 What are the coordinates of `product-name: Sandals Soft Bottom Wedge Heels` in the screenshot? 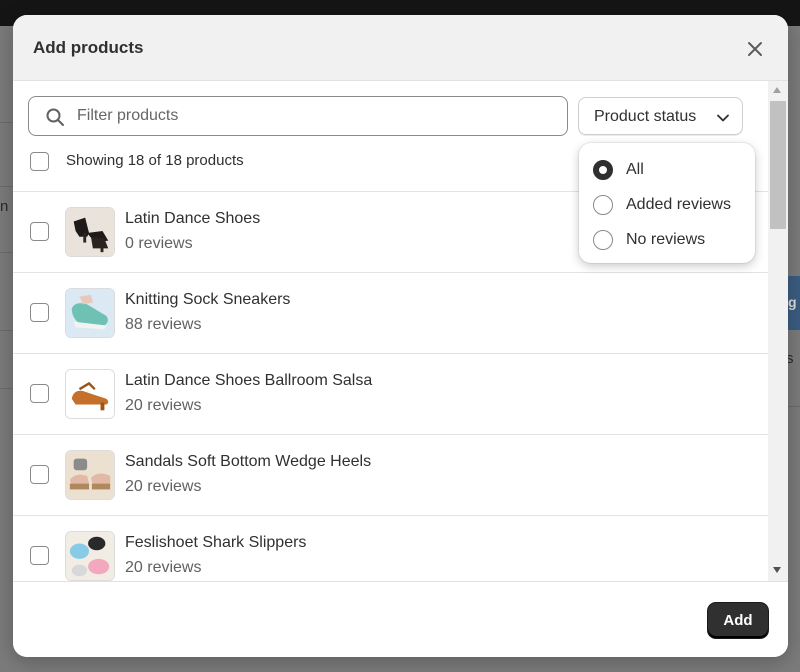 It's located at (248, 461).